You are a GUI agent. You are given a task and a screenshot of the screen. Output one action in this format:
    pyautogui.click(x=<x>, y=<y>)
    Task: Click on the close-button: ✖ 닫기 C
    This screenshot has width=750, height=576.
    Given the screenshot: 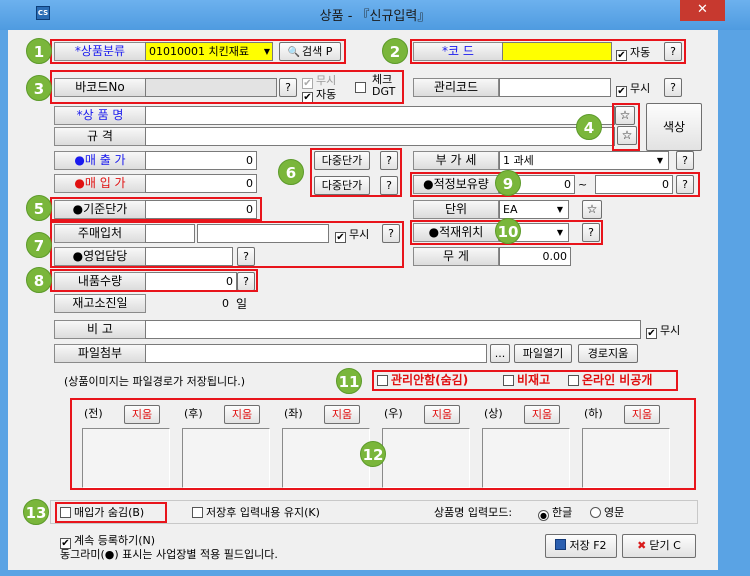 What is the action you would take?
    pyautogui.click(x=659, y=546)
    